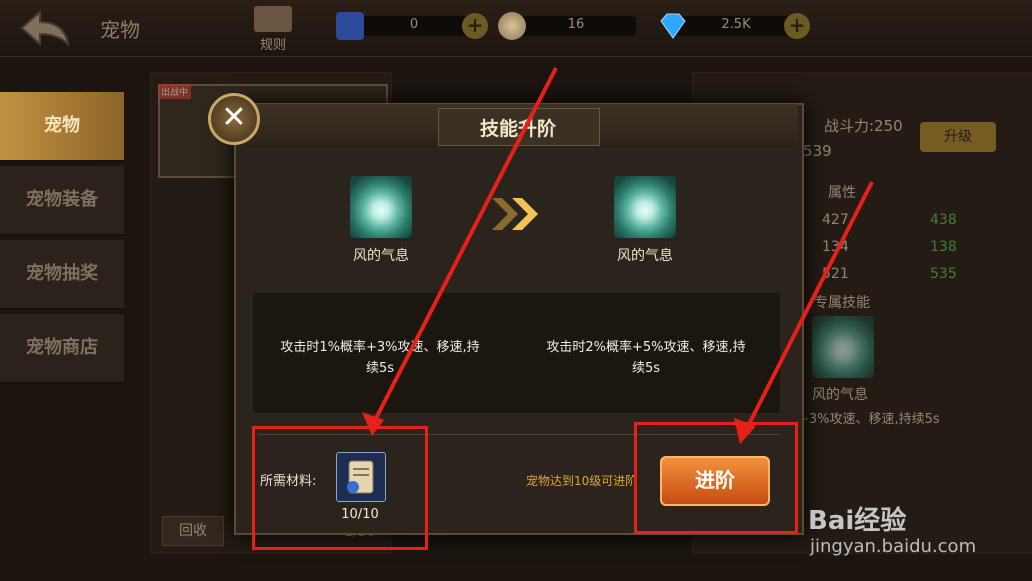  I want to click on watermark-url: jingyan.baidu.com, so click(893, 546).